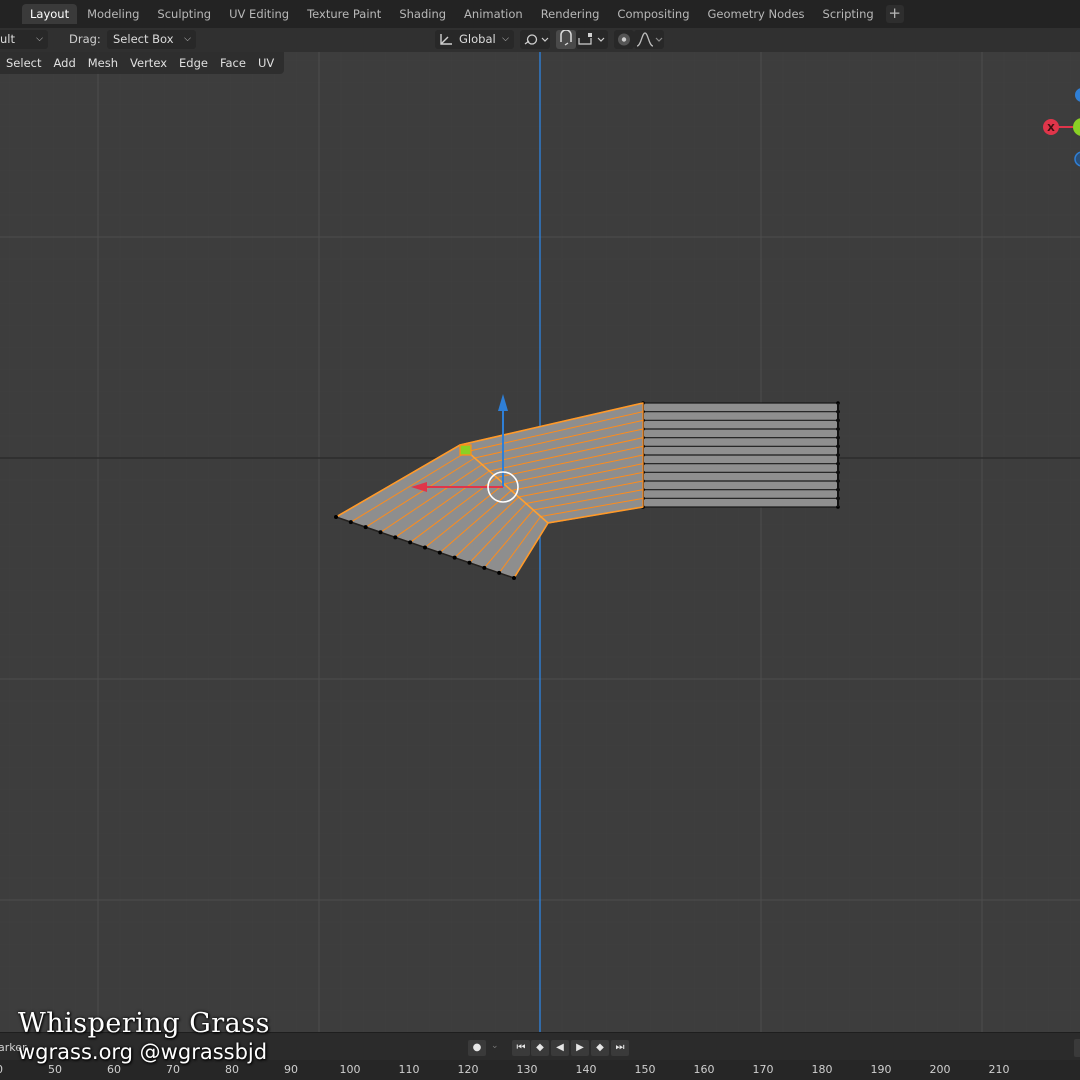 This screenshot has height=1080, width=1080. Describe the element at coordinates (144, 1023) in the screenshot. I see `watermark-title: Whispering Grass` at that location.